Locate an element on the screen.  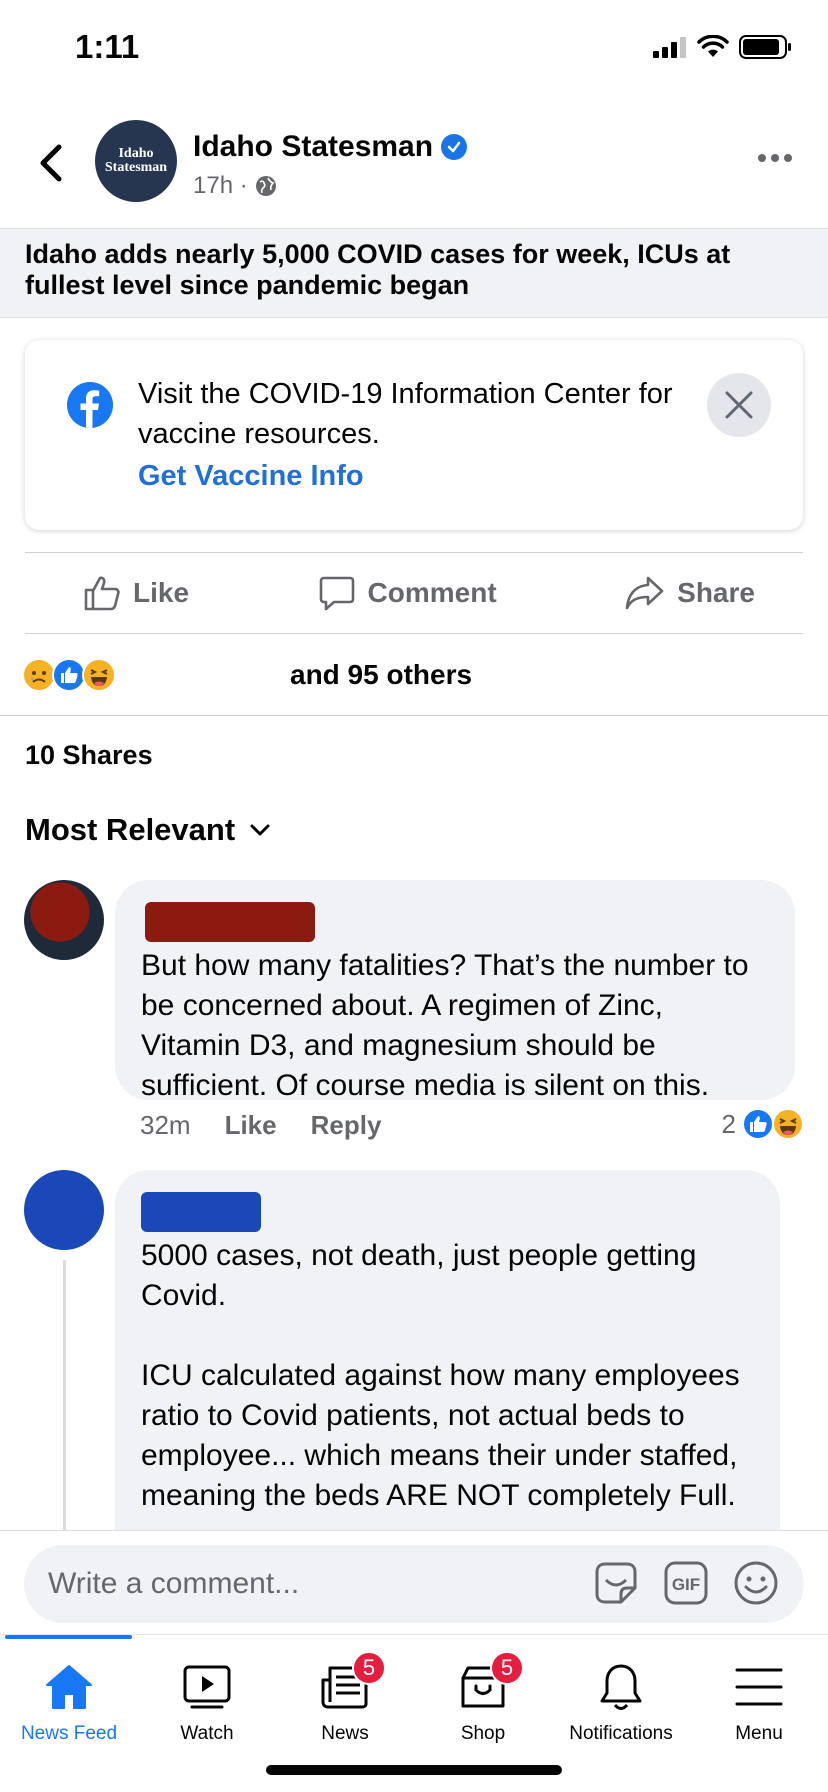
home-indicator is located at coordinates (414, 1770).